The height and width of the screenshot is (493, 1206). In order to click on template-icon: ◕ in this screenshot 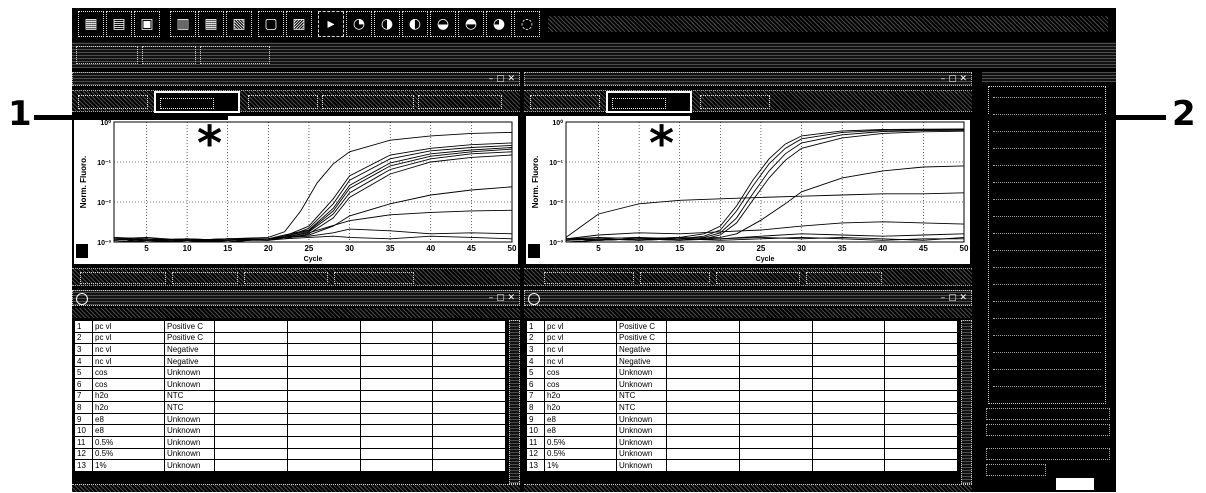, I will do `click(499, 24)`.